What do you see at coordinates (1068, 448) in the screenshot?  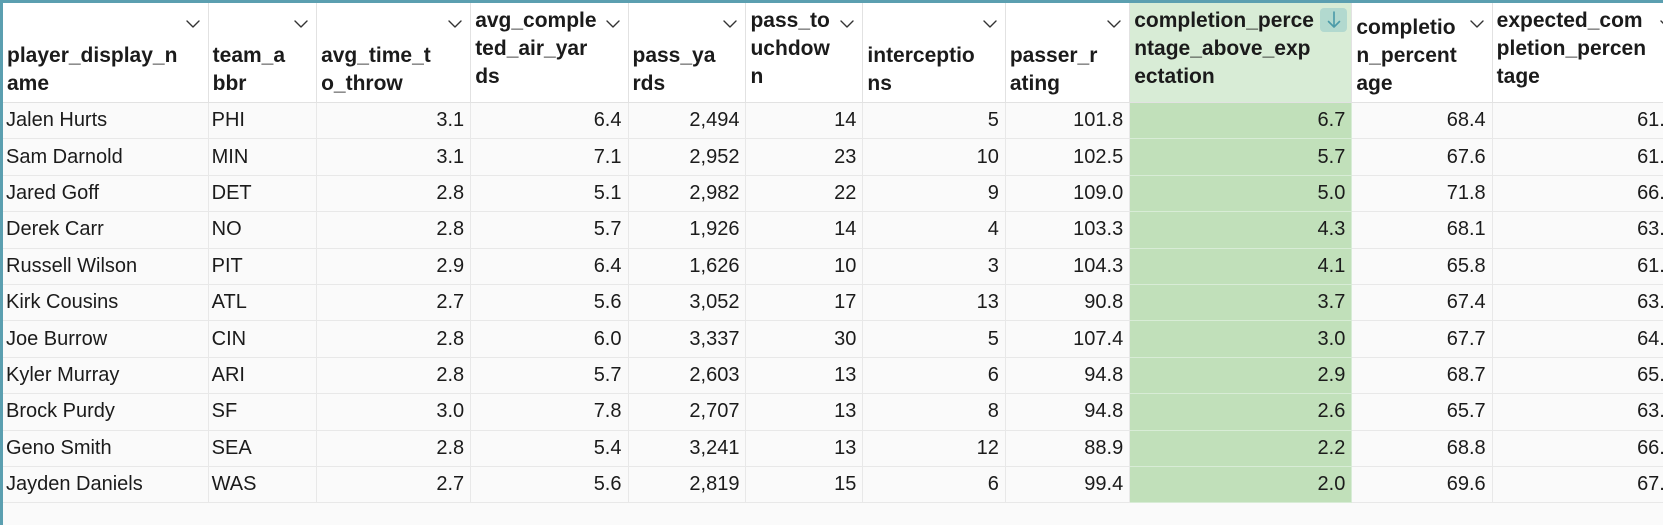 I see `cell-passer-rating: 88.9` at bounding box center [1068, 448].